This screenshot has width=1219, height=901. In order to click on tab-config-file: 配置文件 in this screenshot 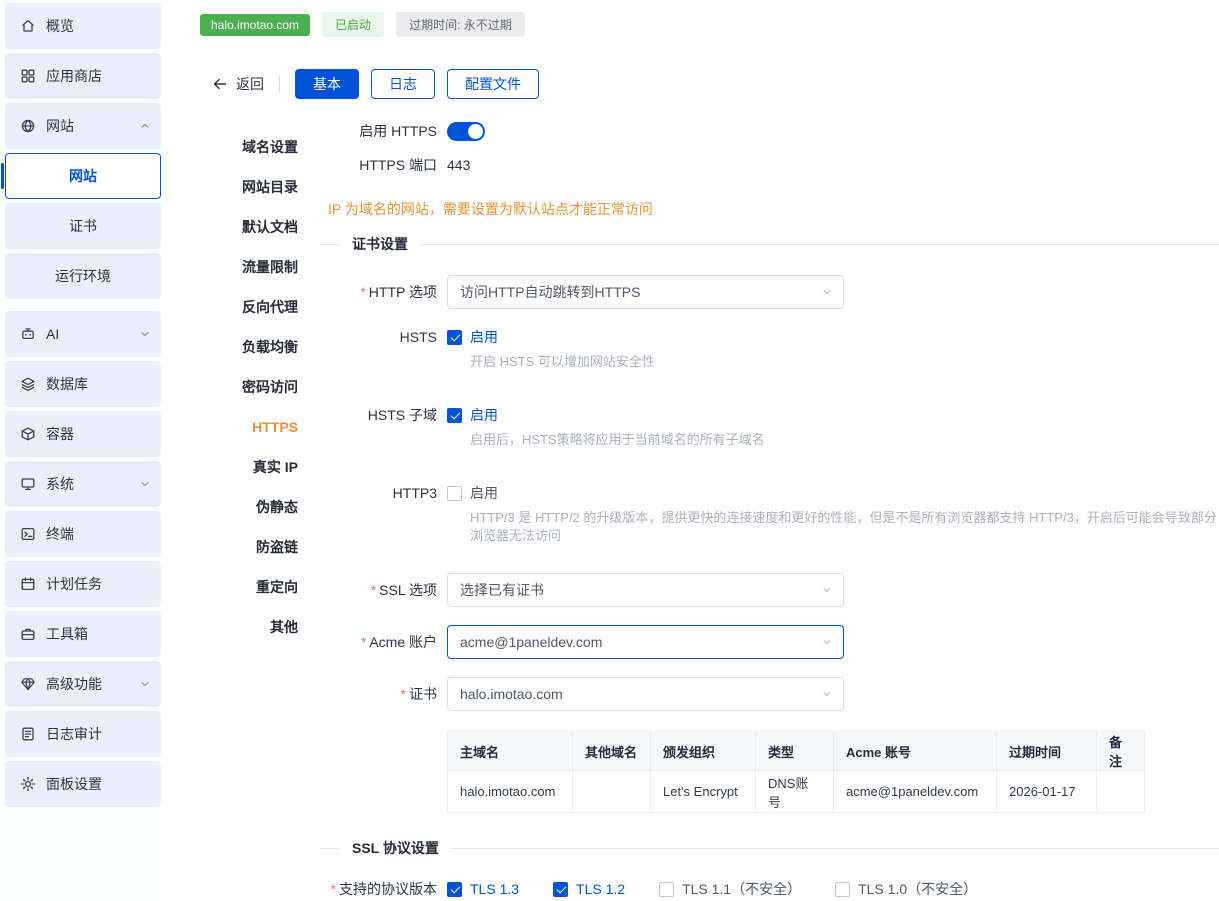, I will do `click(493, 84)`.